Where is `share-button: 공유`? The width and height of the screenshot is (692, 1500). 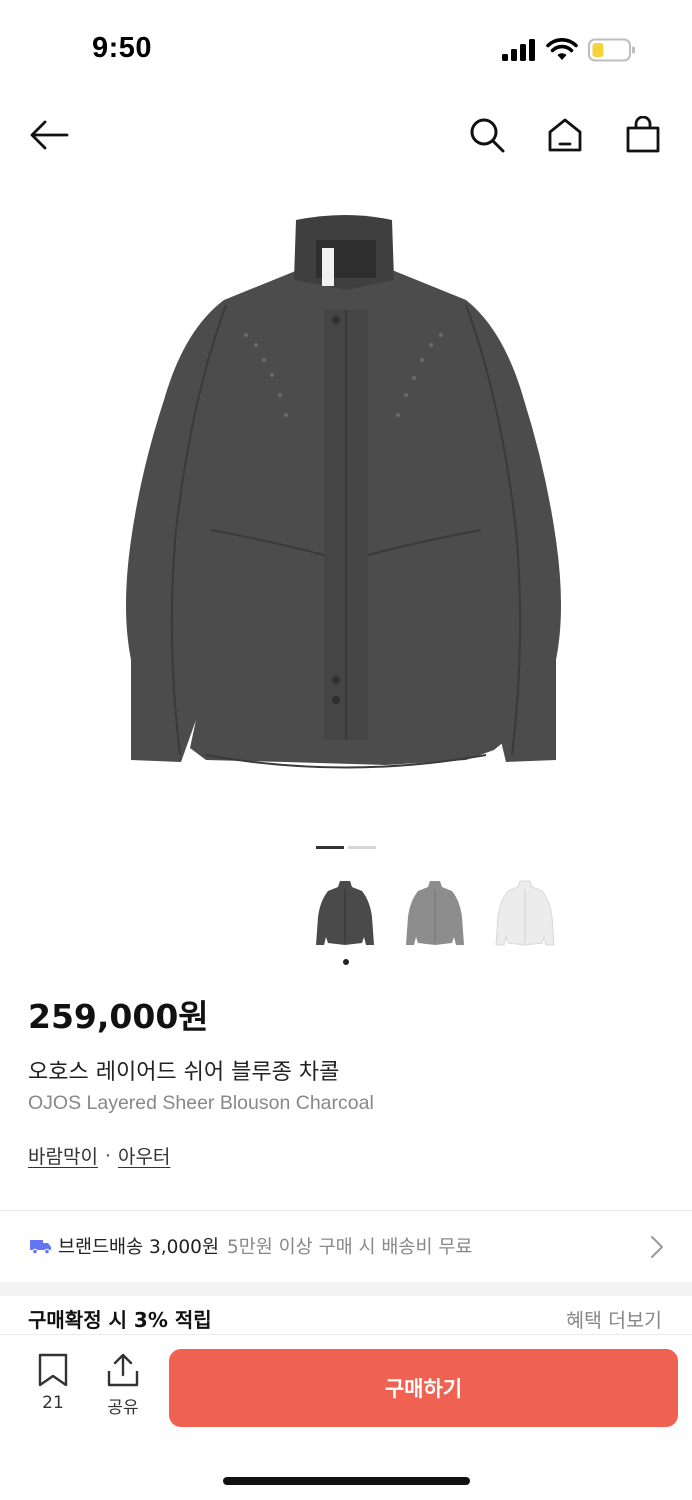 share-button: 공유 is located at coordinates (123, 1385).